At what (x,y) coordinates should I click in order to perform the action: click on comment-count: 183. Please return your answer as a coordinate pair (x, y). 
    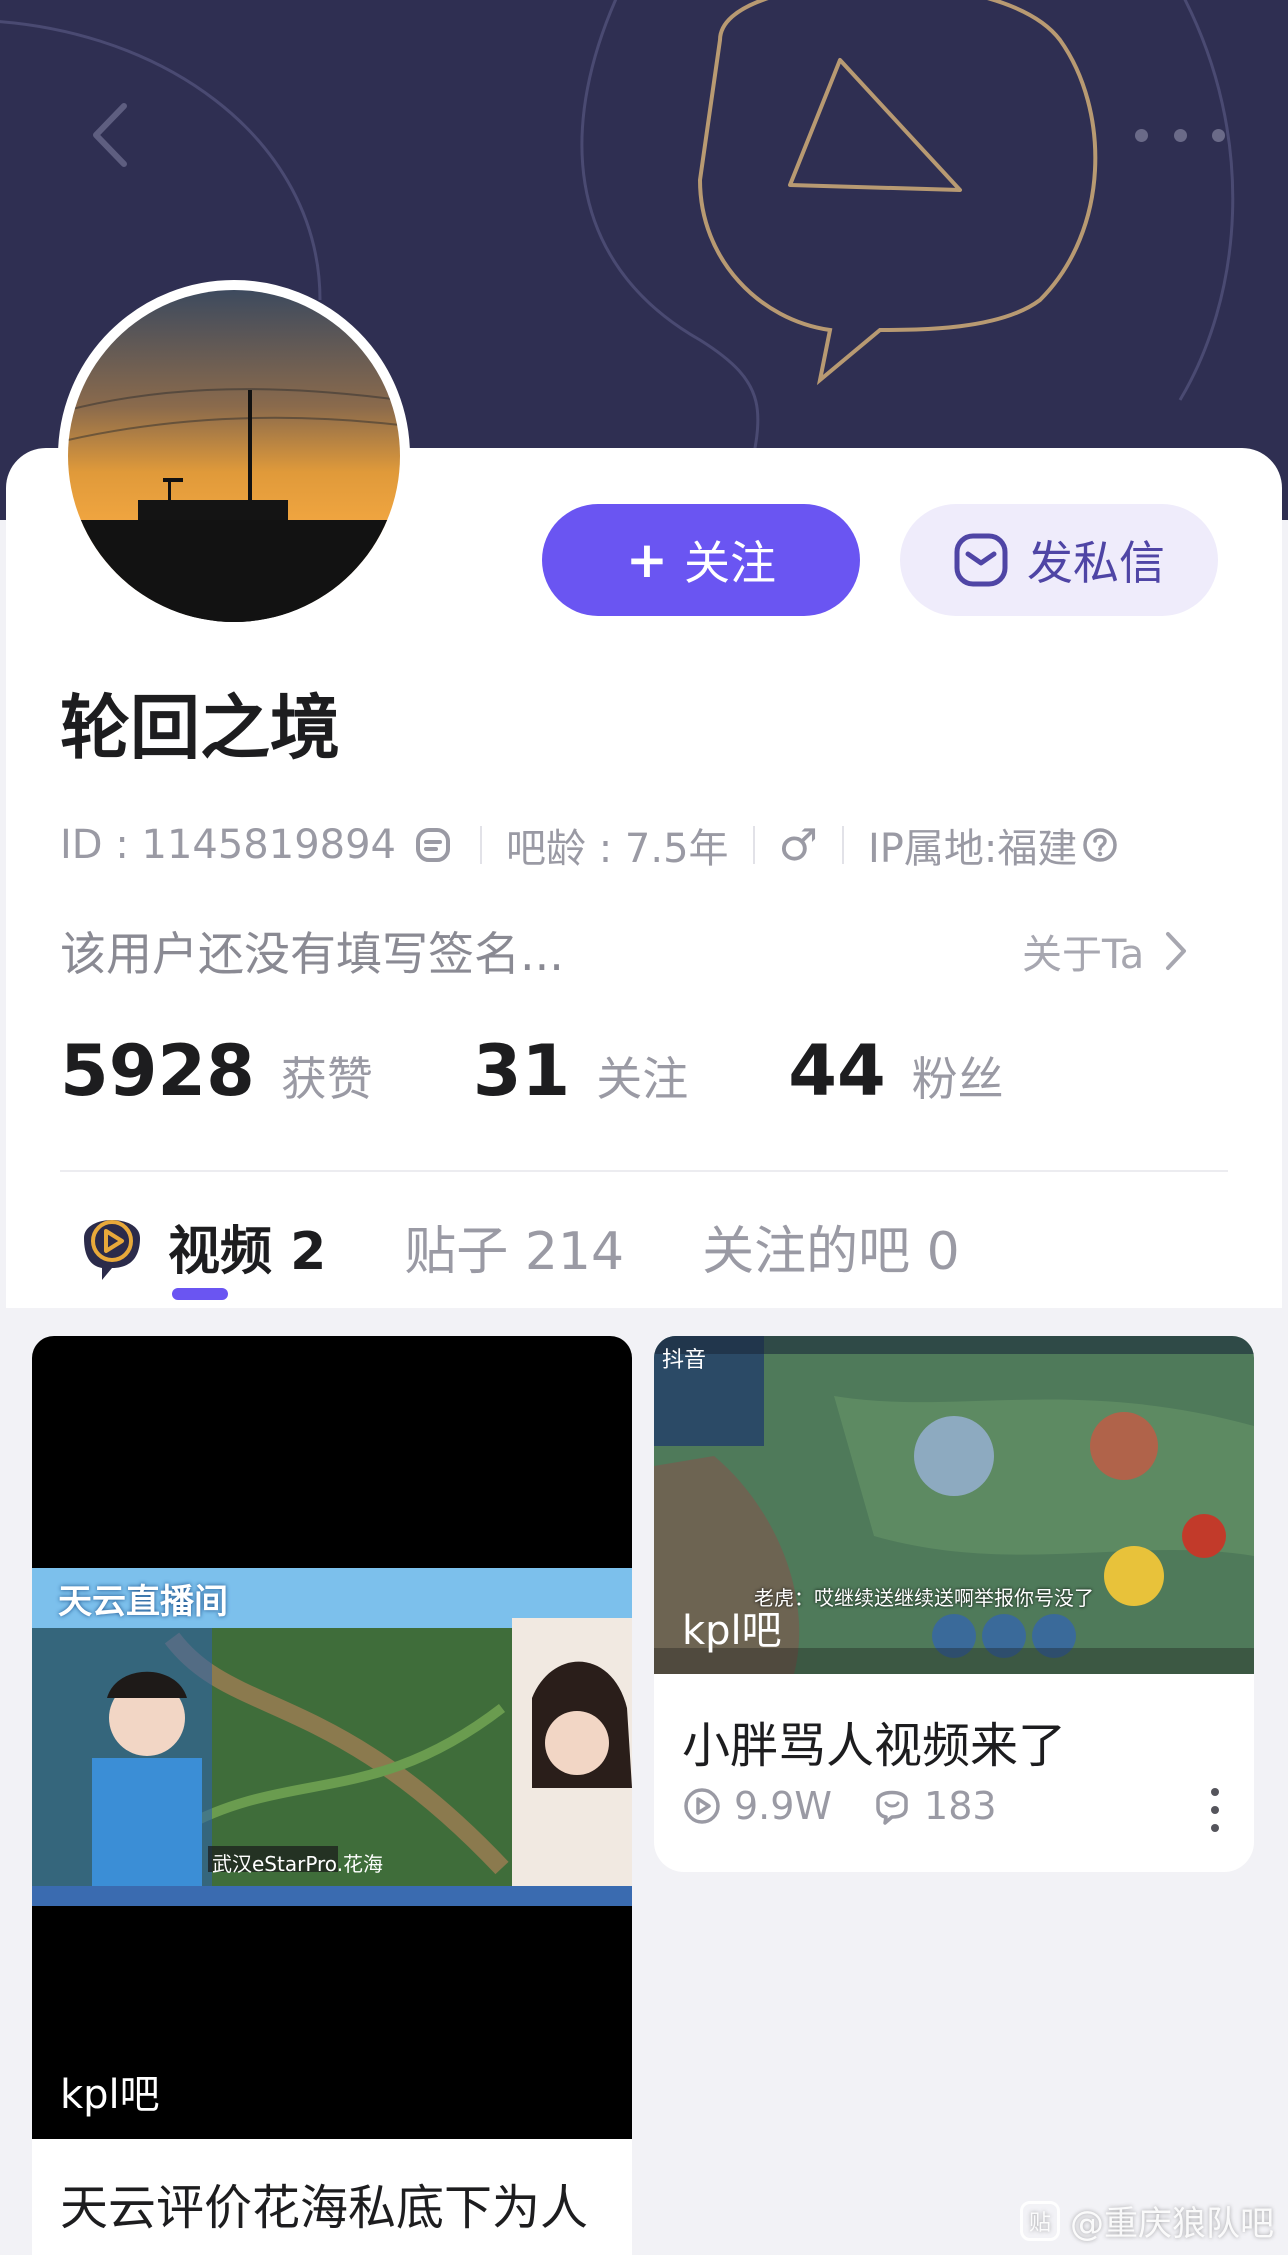
    Looking at the image, I should click on (934, 1806).